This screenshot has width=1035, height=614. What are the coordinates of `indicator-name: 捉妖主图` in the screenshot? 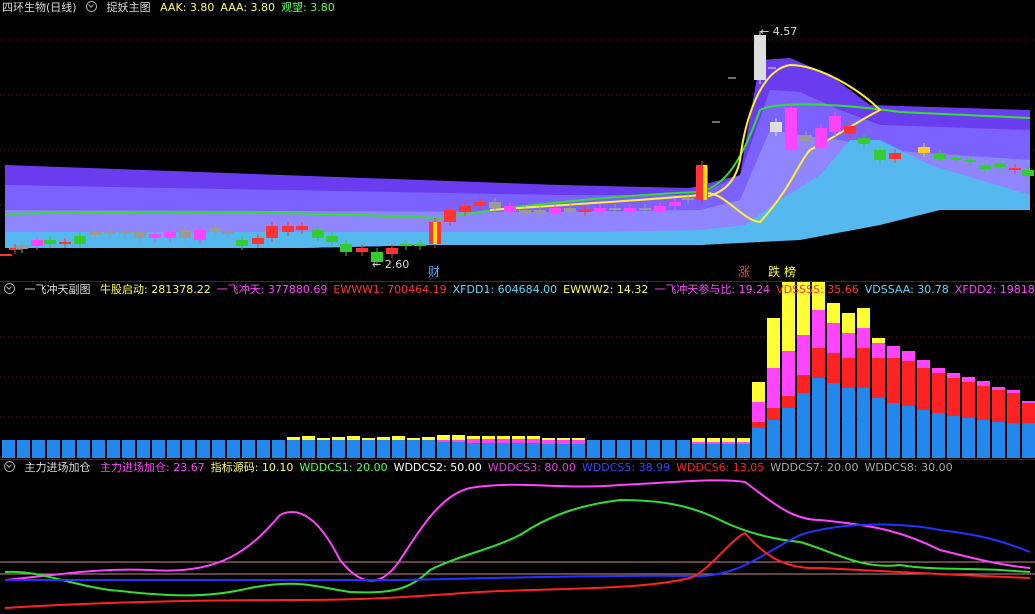 It's located at (129, 7).